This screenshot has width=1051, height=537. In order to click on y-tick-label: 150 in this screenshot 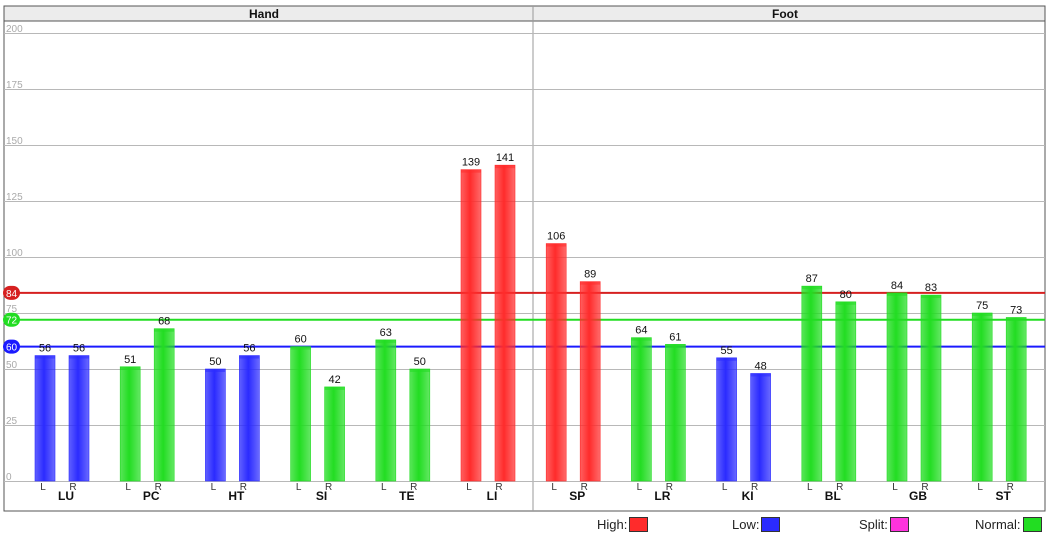, I will do `click(14, 141)`.